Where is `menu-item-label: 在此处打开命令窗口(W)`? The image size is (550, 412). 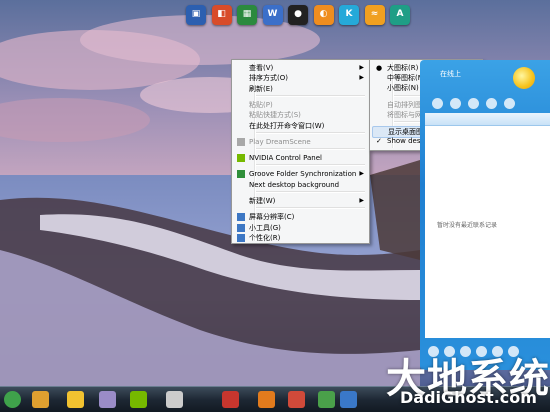
menu-item-label: 在此处打开命令窗口(W) is located at coordinates (287, 125).